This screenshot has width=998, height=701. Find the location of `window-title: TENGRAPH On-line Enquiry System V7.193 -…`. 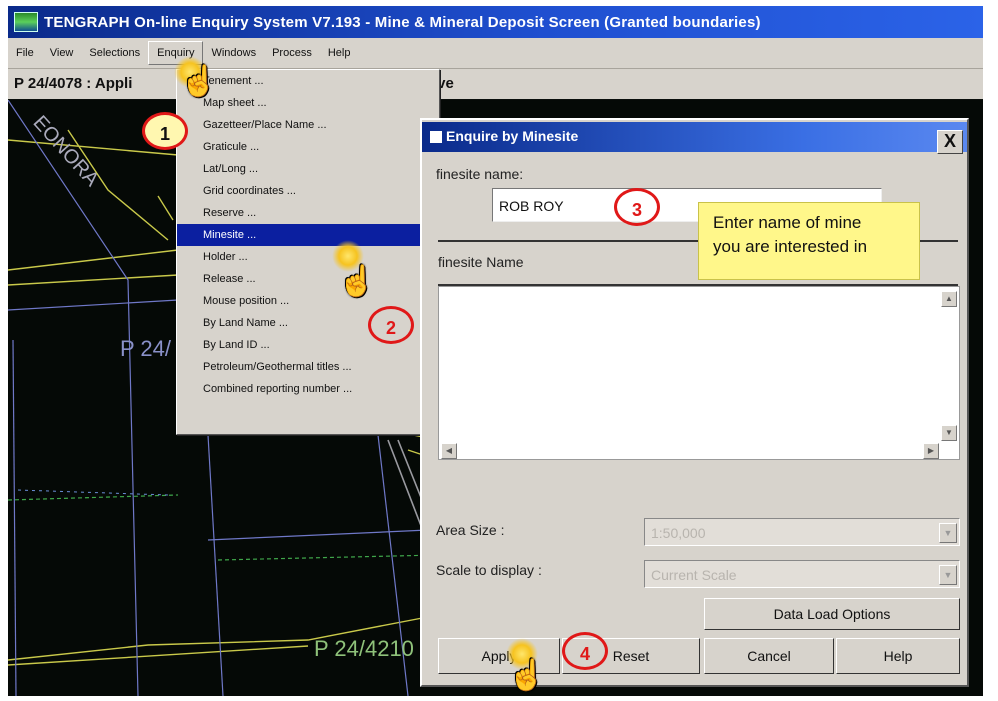

window-title: TENGRAPH On-line Enquiry System V7.193 -… is located at coordinates (402, 22).